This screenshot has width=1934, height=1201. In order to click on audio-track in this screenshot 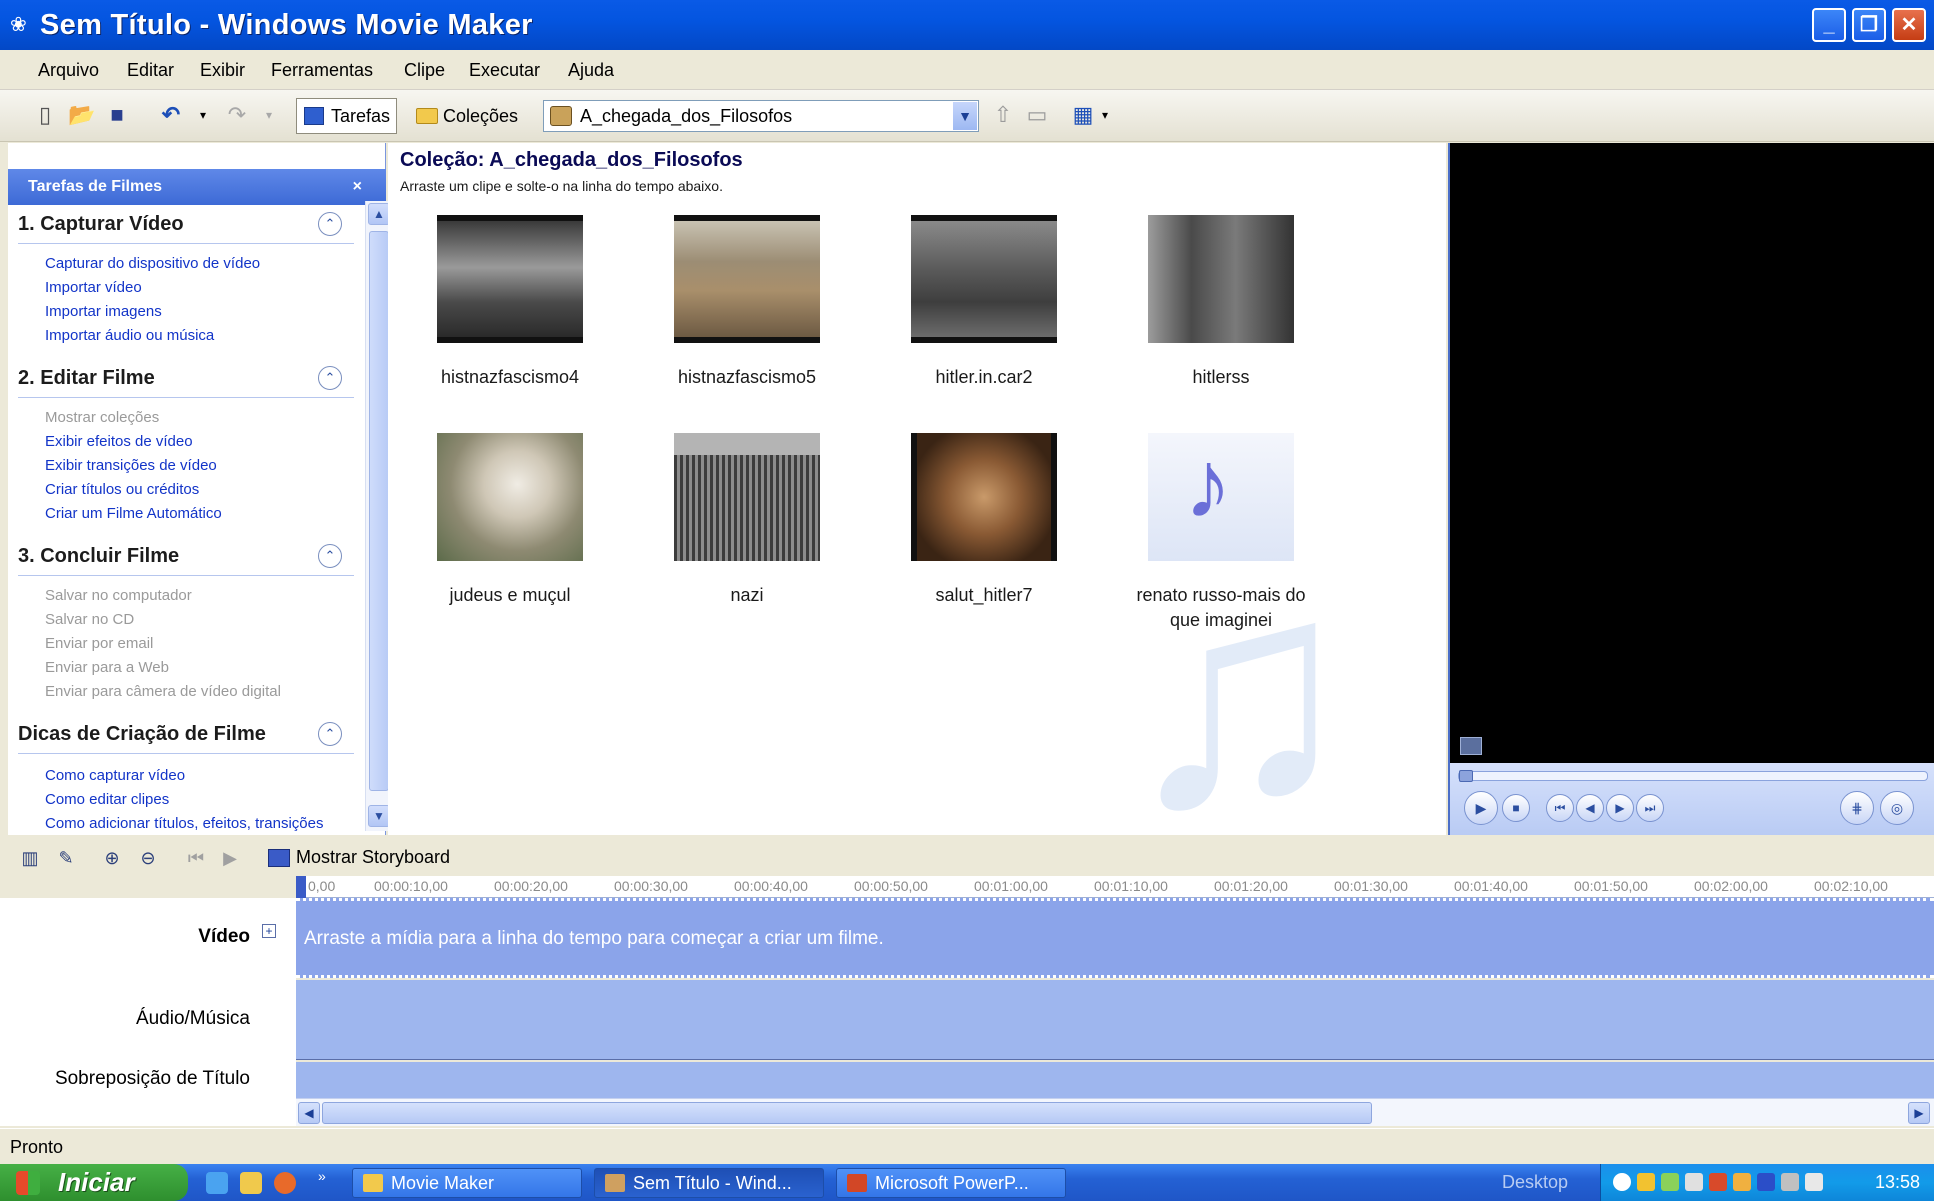, I will do `click(1115, 1020)`.